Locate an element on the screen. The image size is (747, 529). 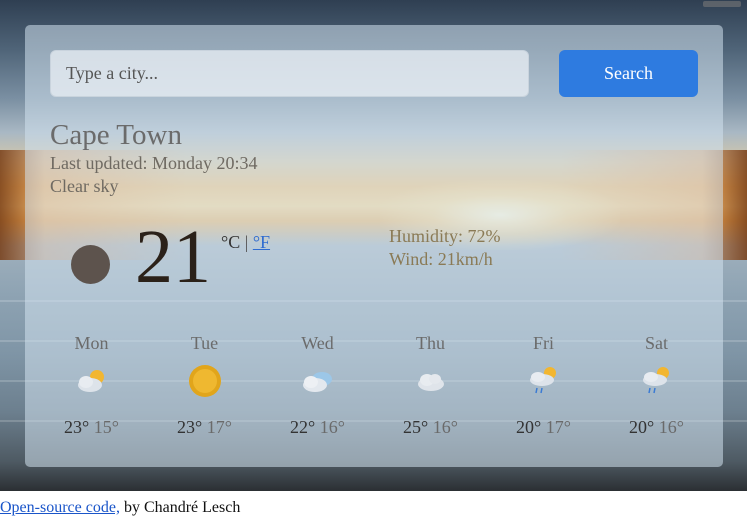
night-clear-icon is located at coordinates (90, 264).